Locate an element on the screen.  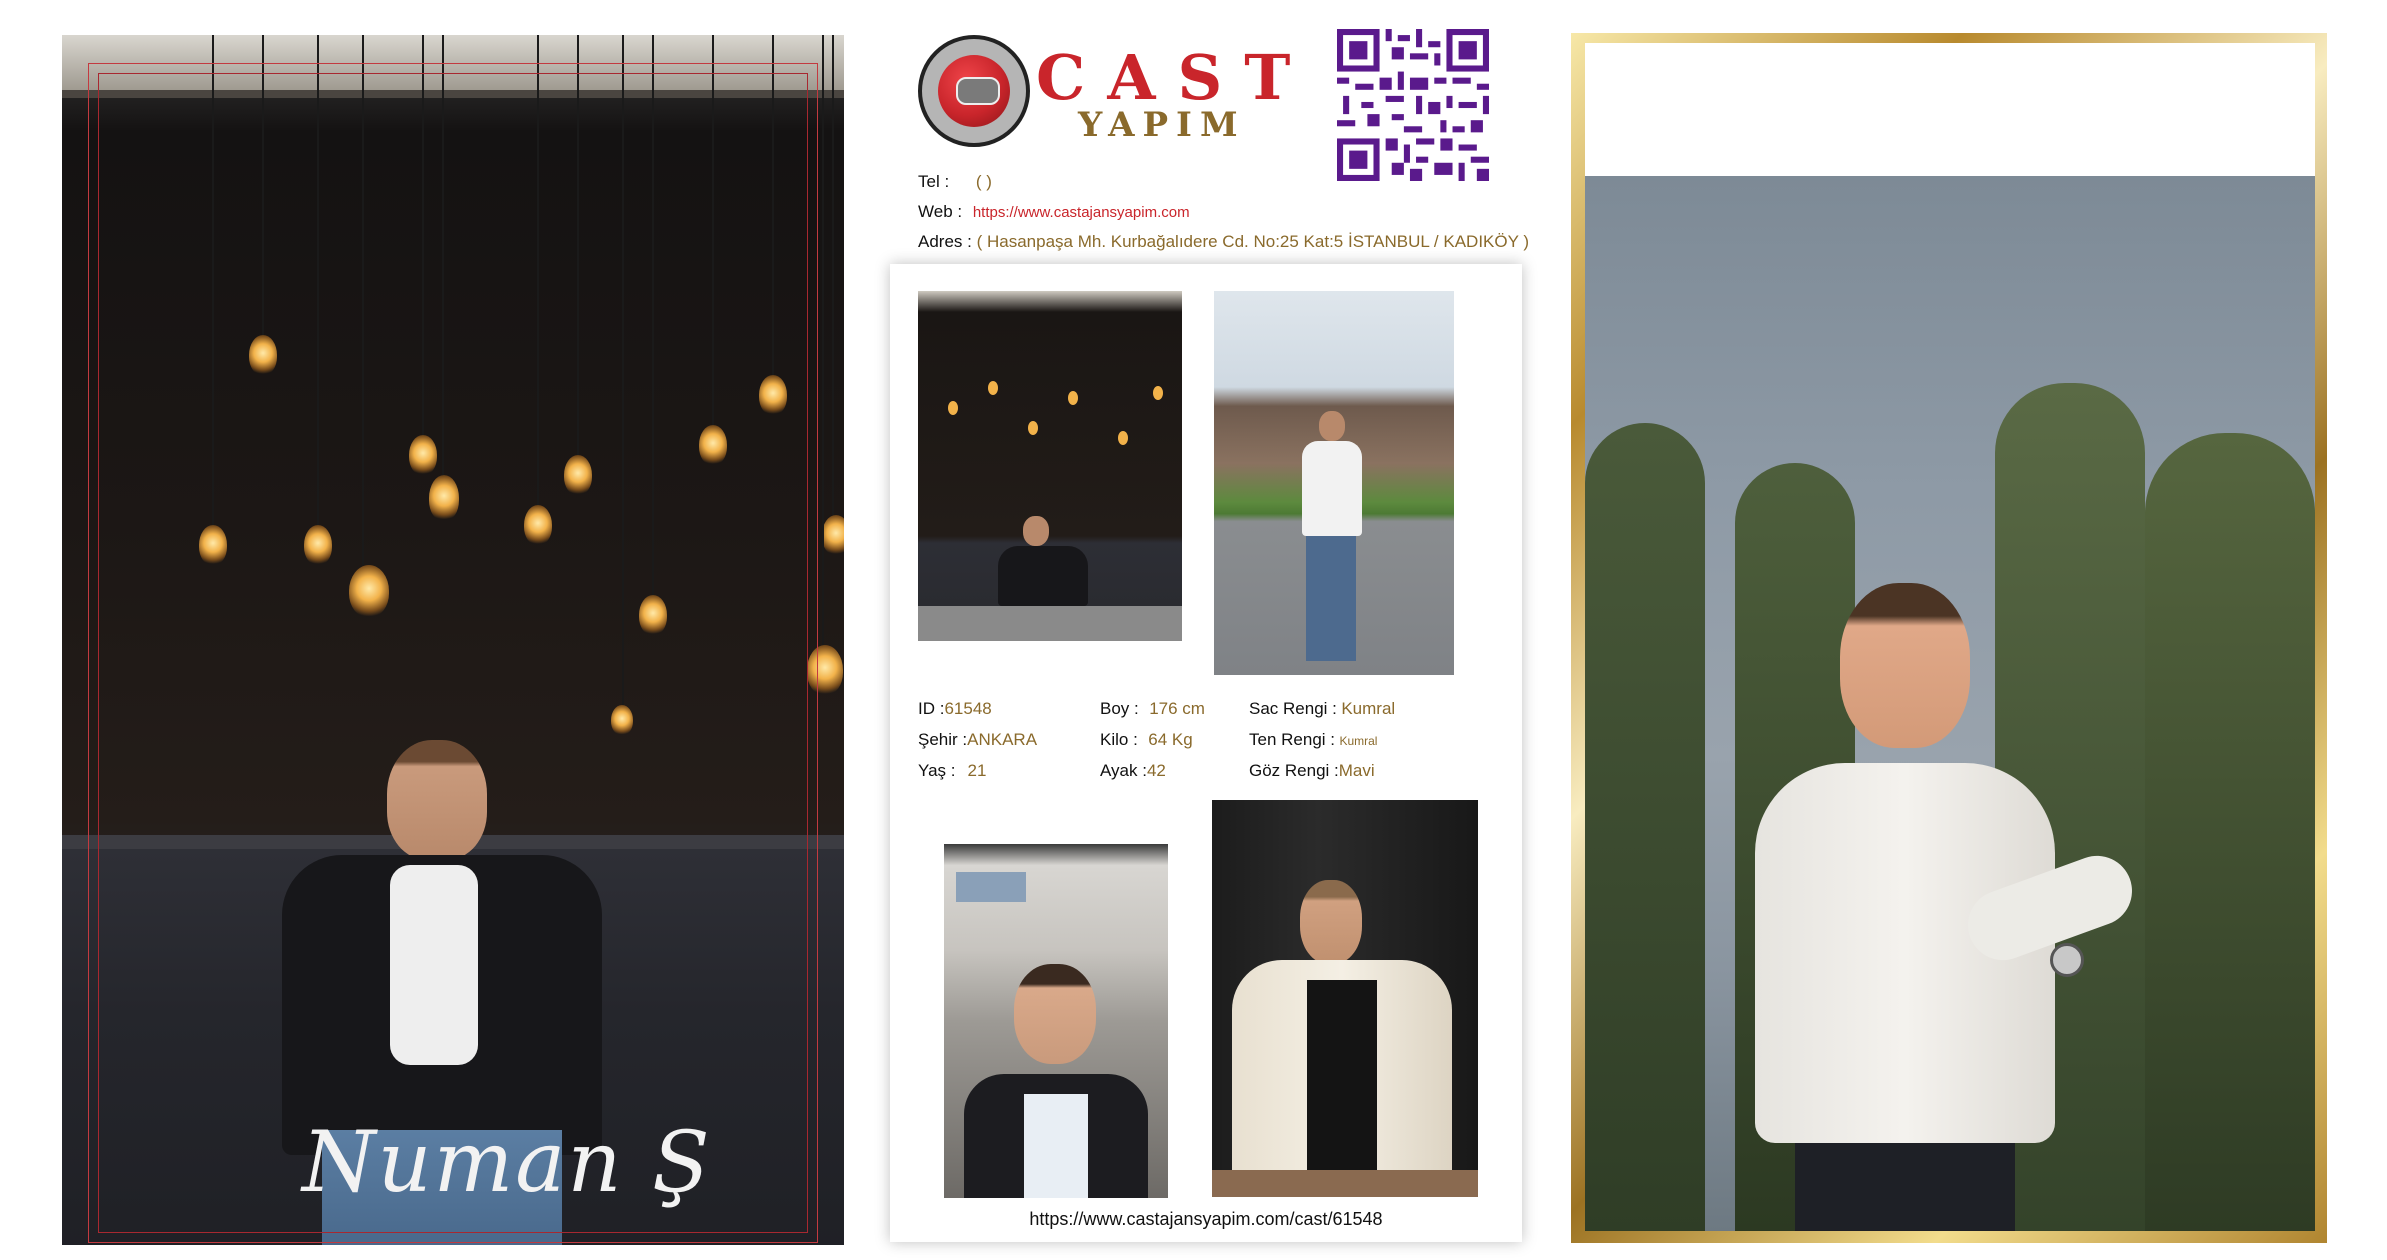
stat-weight: Kilo : 64 Kg is located at coordinates (1146, 739).